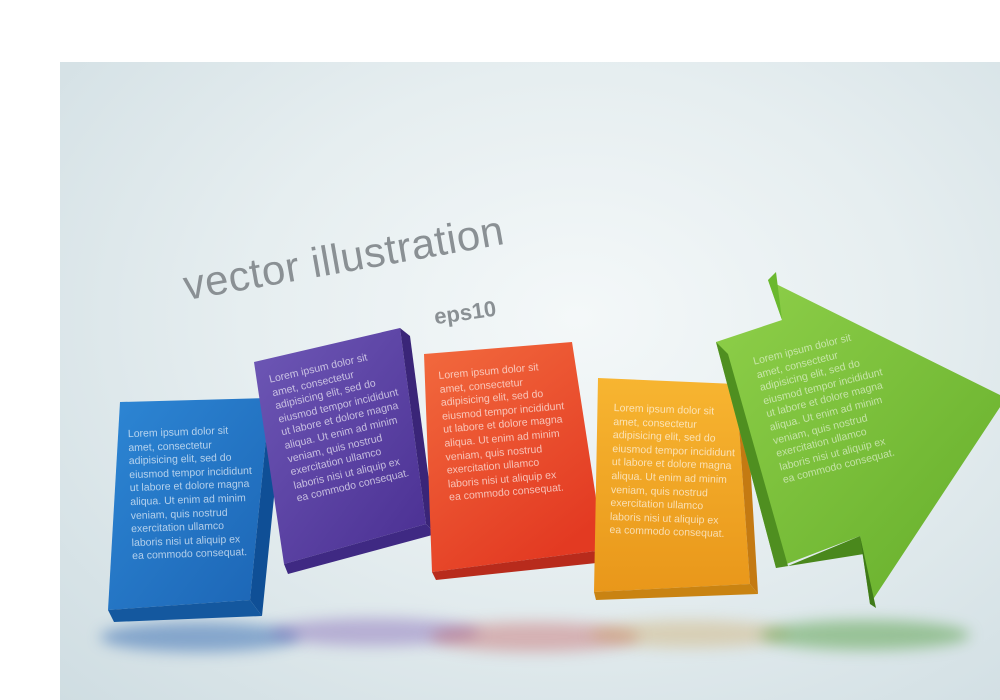 The image size is (1000, 700). What do you see at coordinates (200, 637) in the screenshot?
I see `blue-shadow` at bounding box center [200, 637].